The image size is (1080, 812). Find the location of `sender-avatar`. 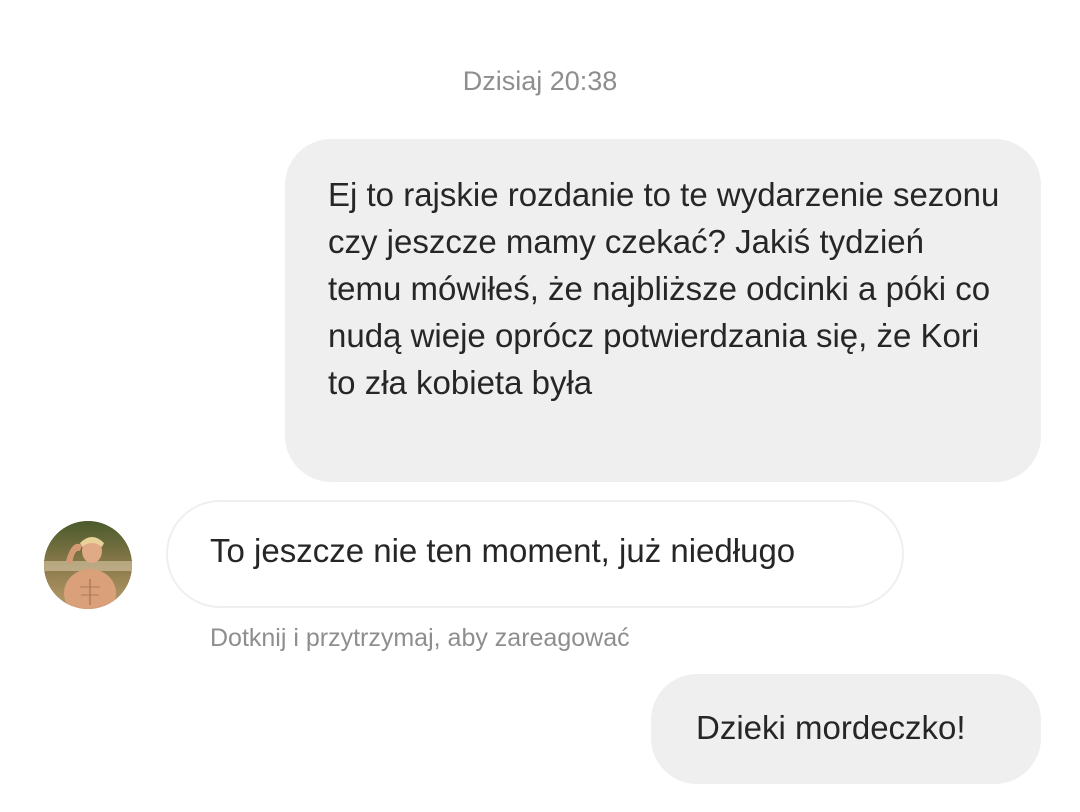

sender-avatar is located at coordinates (88, 565).